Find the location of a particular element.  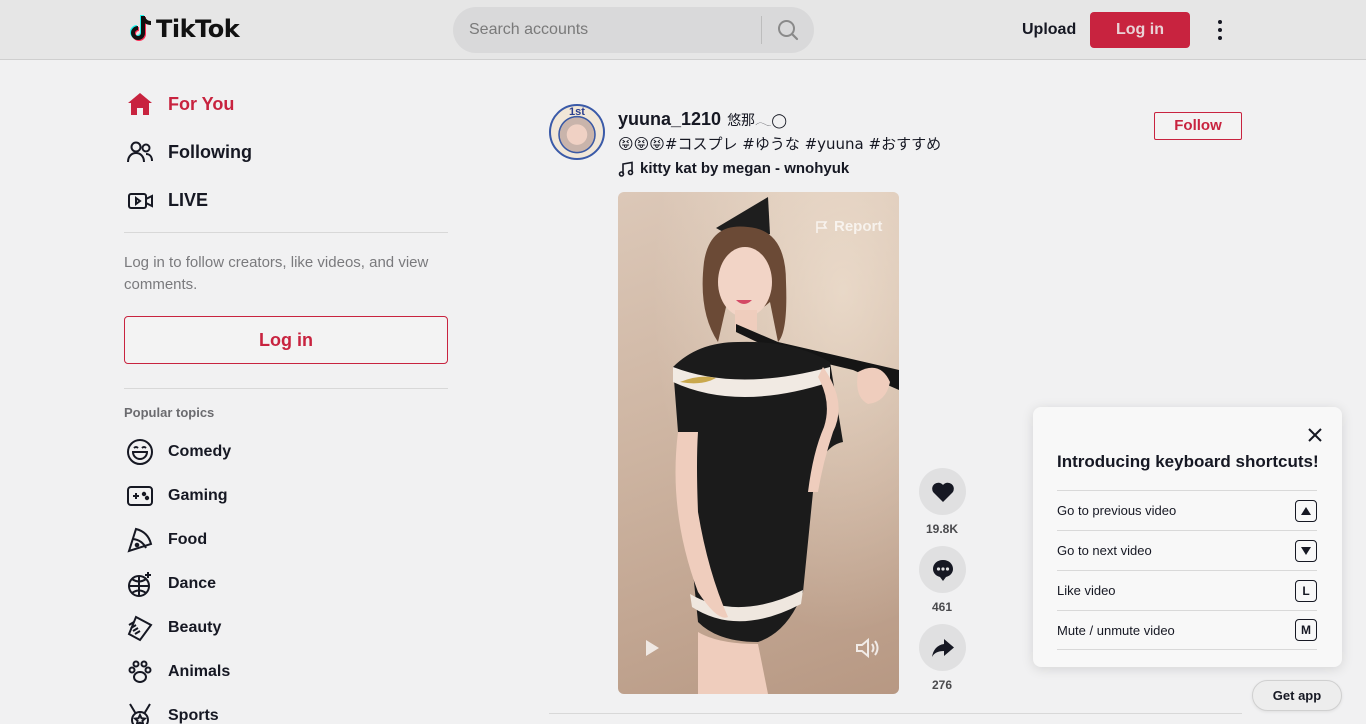

shortcut-row: Go to next video is located at coordinates (1187, 550).